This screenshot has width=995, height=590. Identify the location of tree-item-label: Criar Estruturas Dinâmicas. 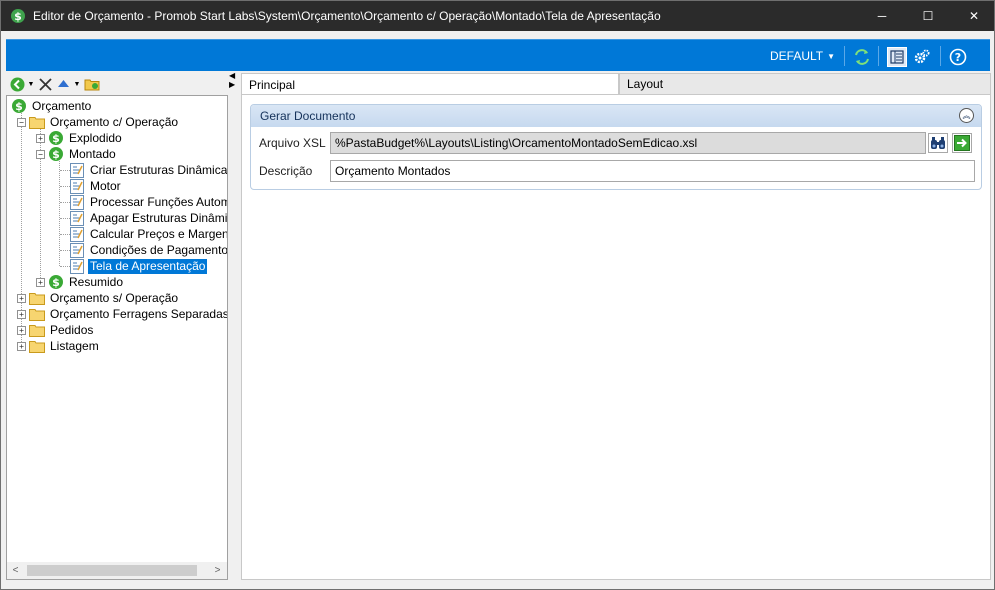
(159, 169).